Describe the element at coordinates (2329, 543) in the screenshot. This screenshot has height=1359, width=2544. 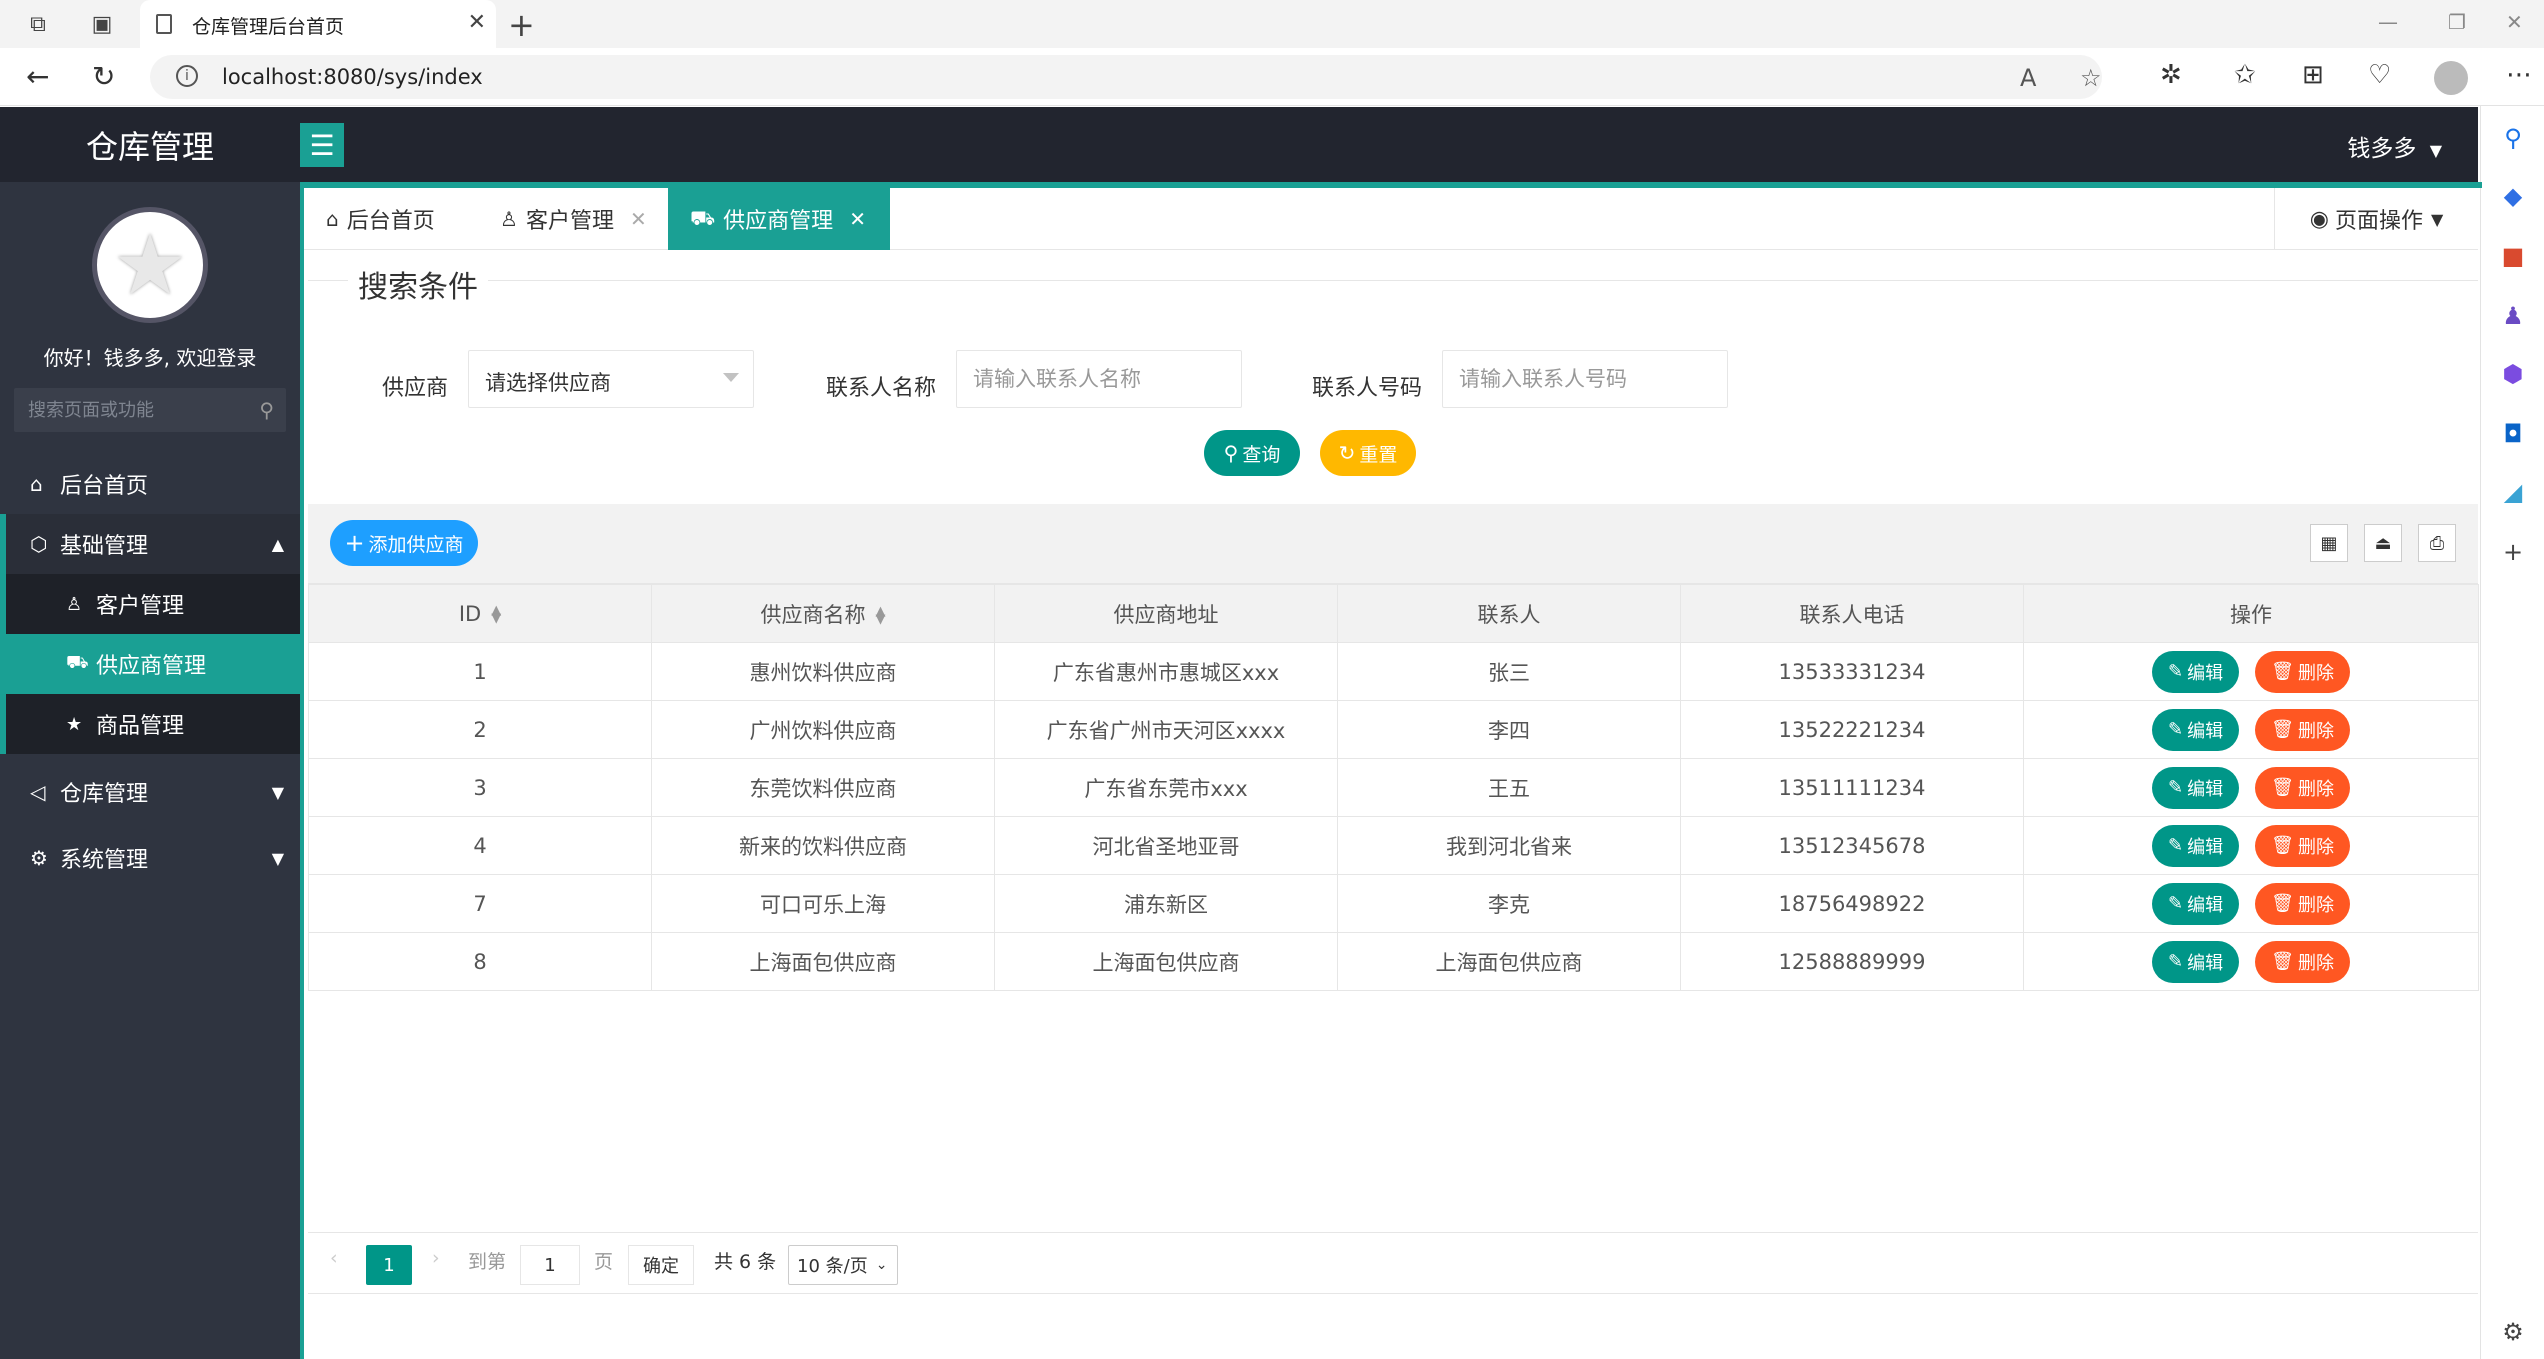
I see `columns-filter-button: ▦` at that location.